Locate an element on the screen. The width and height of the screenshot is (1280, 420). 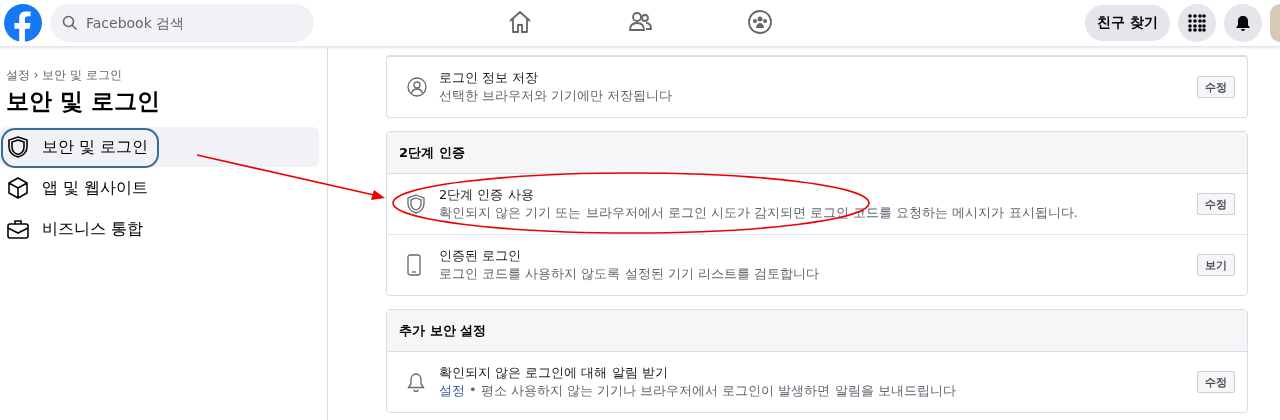
section-header: 2단계 인증 is located at coordinates (817, 153).